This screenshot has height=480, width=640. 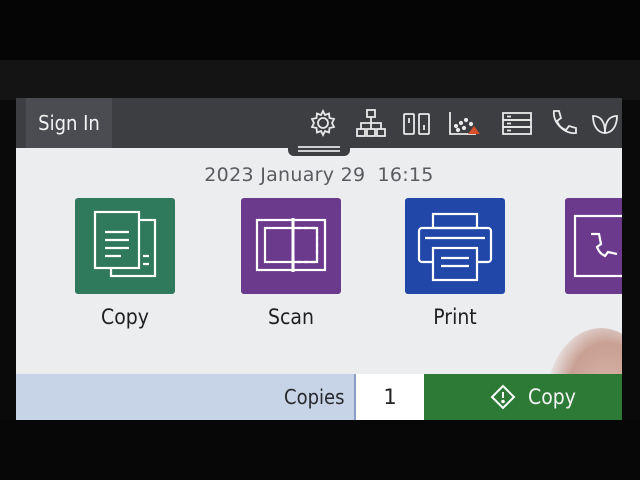 What do you see at coordinates (320, 30) in the screenshot?
I see `device-bezel-top` at bounding box center [320, 30].